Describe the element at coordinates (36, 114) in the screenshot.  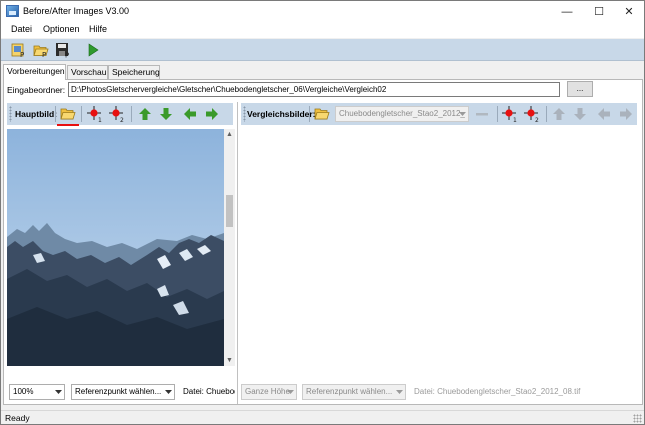
I see `main-image-label: Hauptbild:` at that location.